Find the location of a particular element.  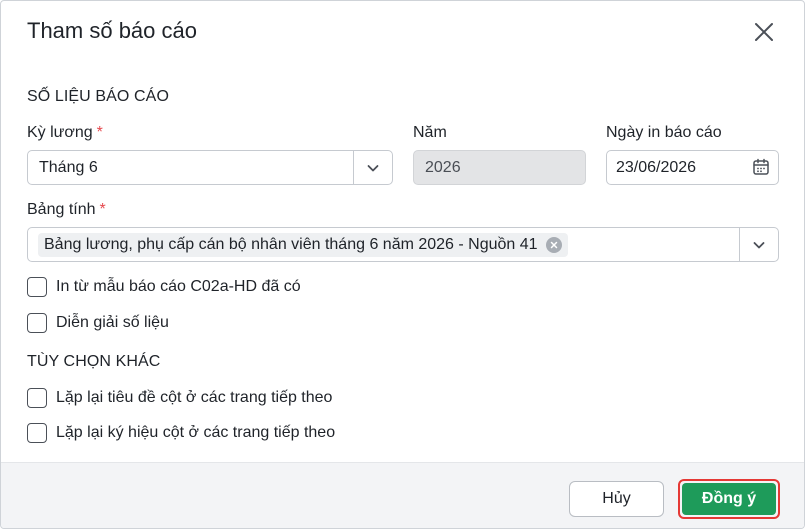

calendar-icon is located at coordinates (761, 169).